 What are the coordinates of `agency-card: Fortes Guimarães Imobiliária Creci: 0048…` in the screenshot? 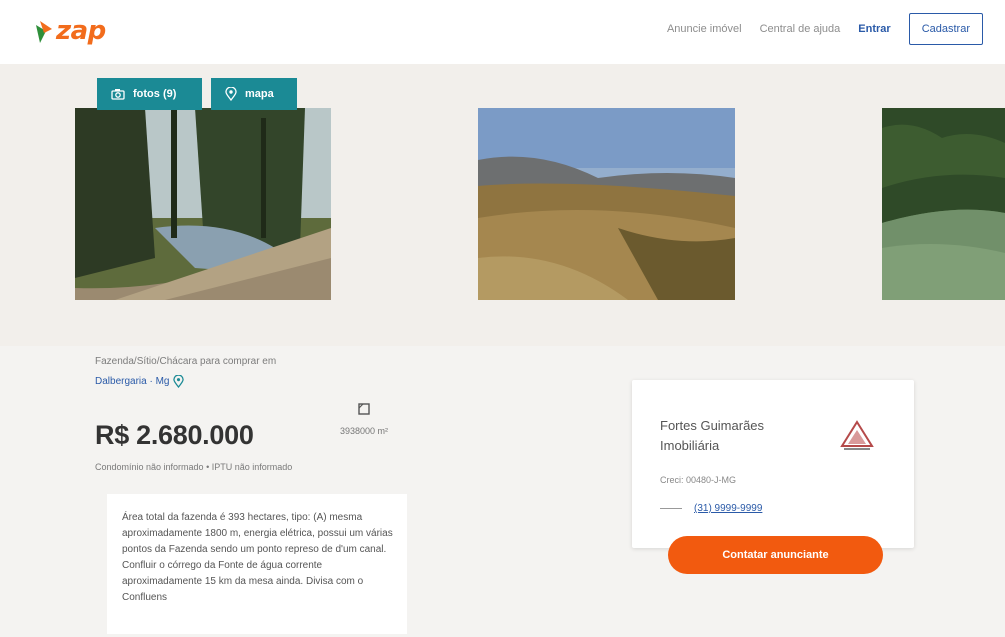 It's located at (773, 464).